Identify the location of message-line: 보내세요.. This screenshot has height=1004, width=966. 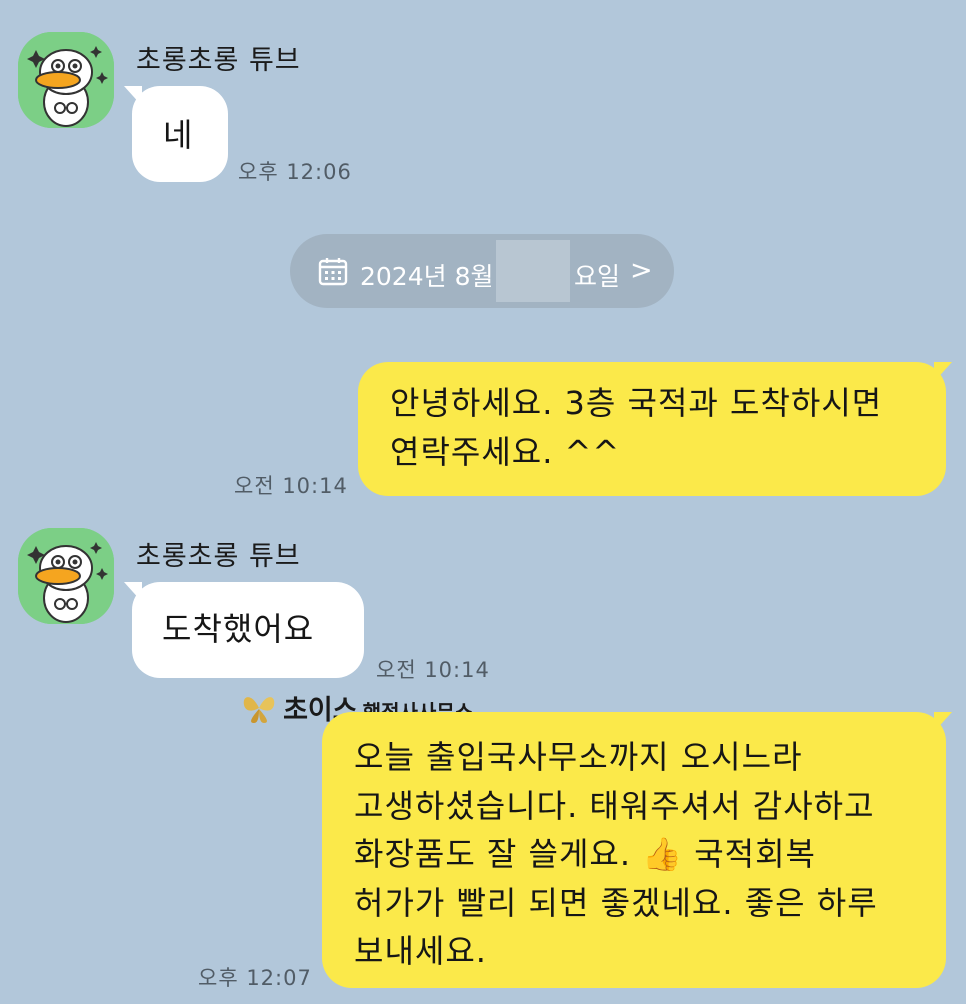
(420, 951).